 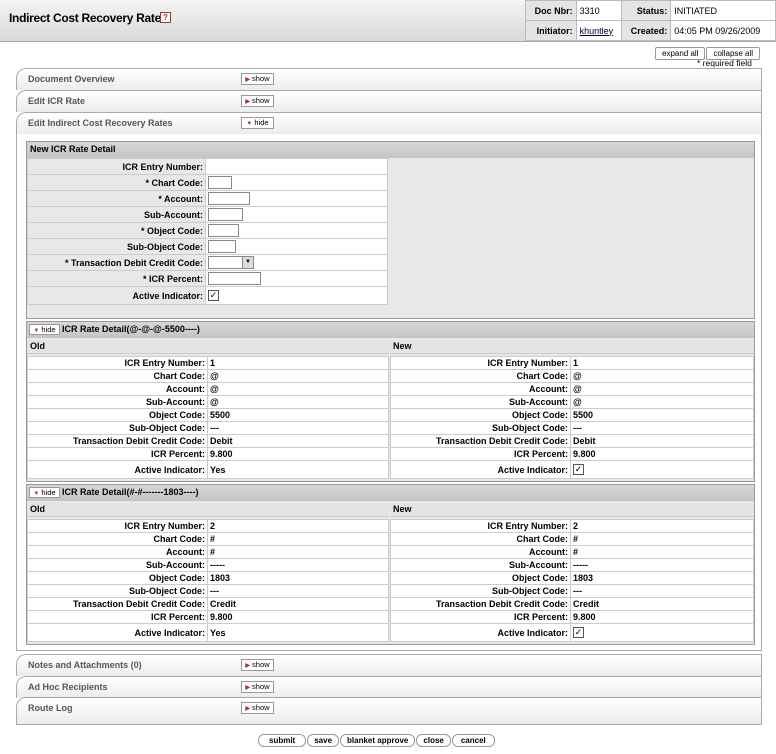 What do you see at coordinates (229, 198) in the screenshot?
I see `account-input` at bounding box center [229, 198].